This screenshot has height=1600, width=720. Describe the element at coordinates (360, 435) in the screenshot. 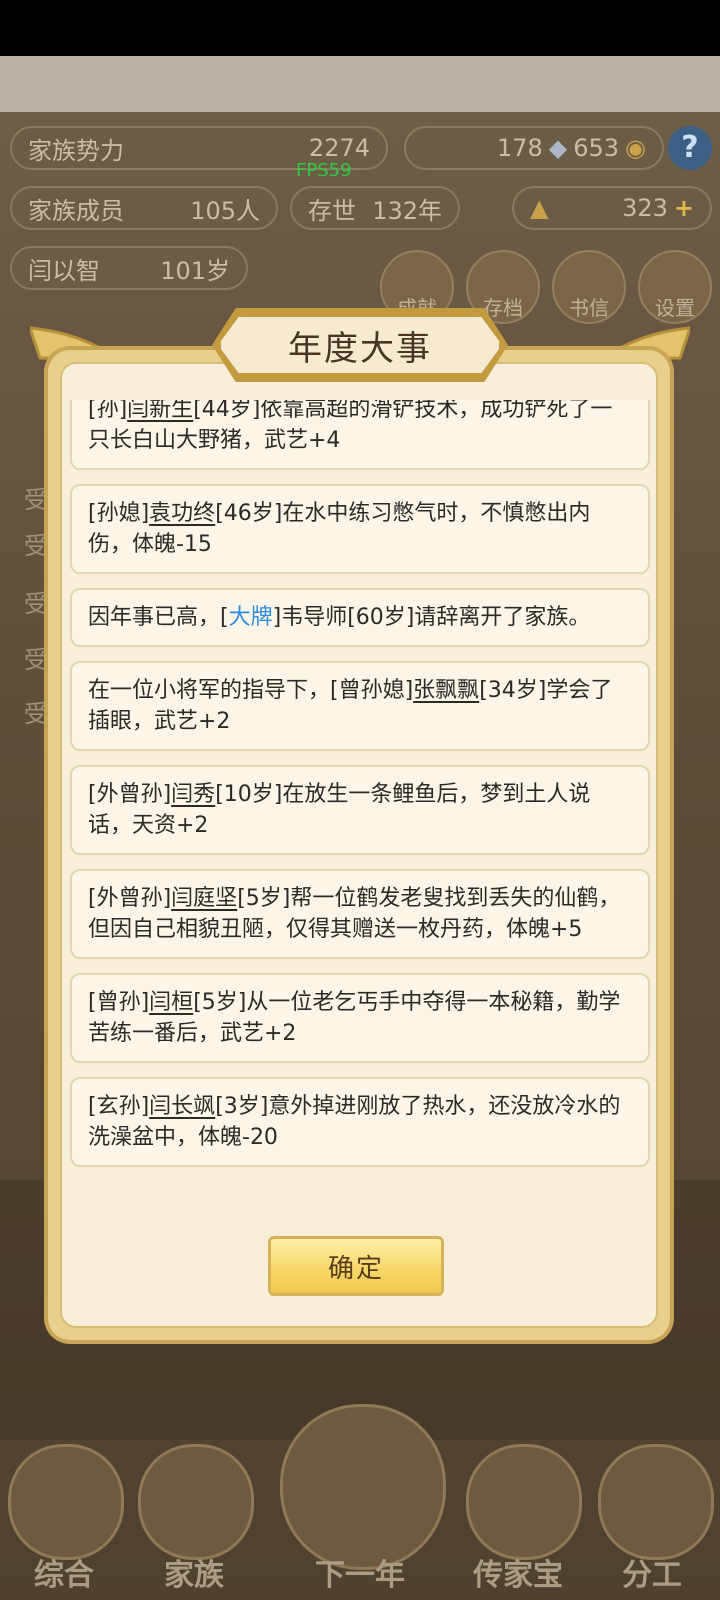

I see `event-card: [孙]闫新生[44岁]依靠高超的滑铲技术，成功铲死了一只长白山大野猪，武艺+4` at that location.